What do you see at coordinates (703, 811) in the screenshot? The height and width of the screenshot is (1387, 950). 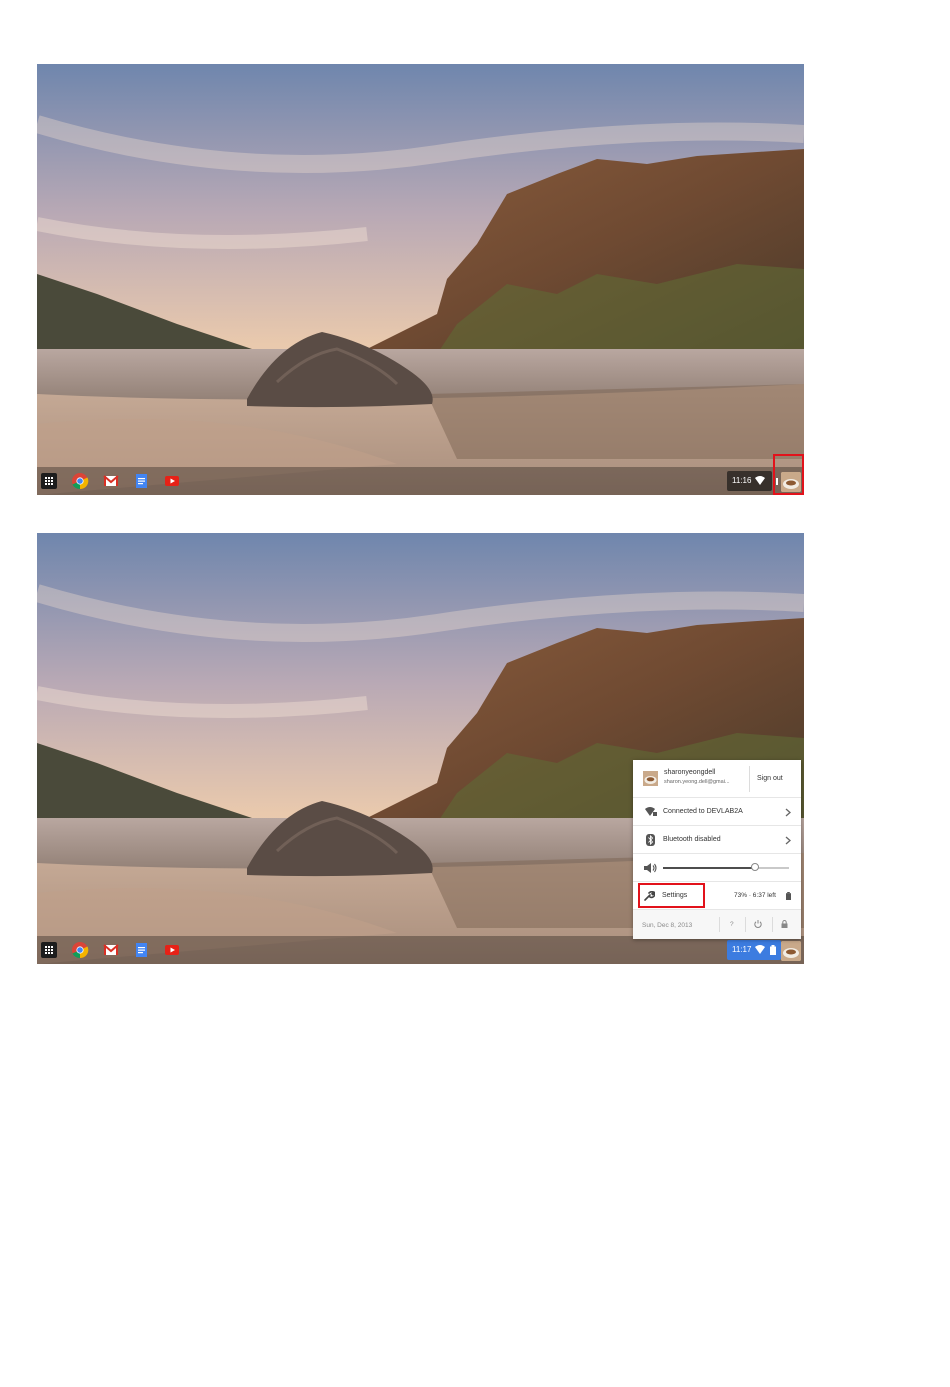 I see `network-label: Connected to DEVLAB2A` at bounding box center [703, 811].